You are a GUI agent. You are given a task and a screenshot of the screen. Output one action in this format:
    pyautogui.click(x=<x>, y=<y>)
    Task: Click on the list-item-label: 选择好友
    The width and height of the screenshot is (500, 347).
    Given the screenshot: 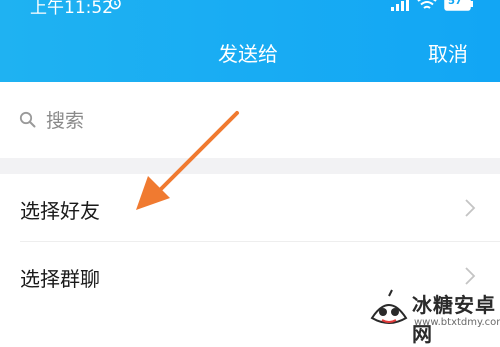 What is the action you would take?
    pyautogui.click(x=60, y=211)
    